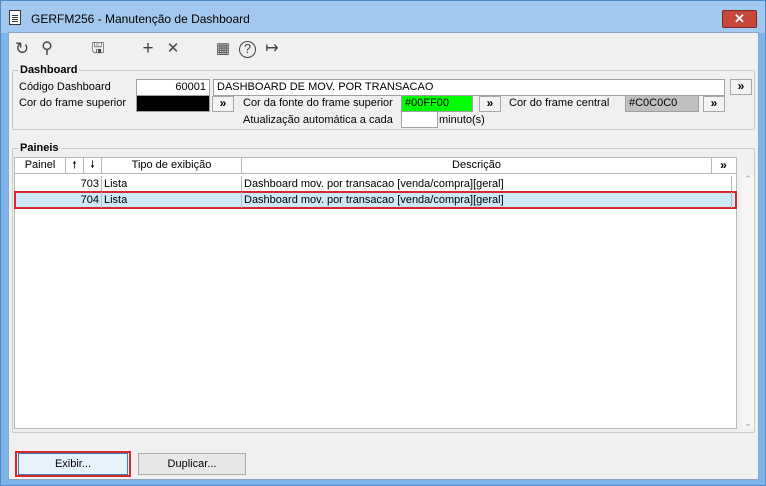 This screenshot has width=766, height=486. What do you see at coordinates (93, 165) in the screenshot?
I see `sort-down-icon: 🠗` at bounding box center [93, 165].